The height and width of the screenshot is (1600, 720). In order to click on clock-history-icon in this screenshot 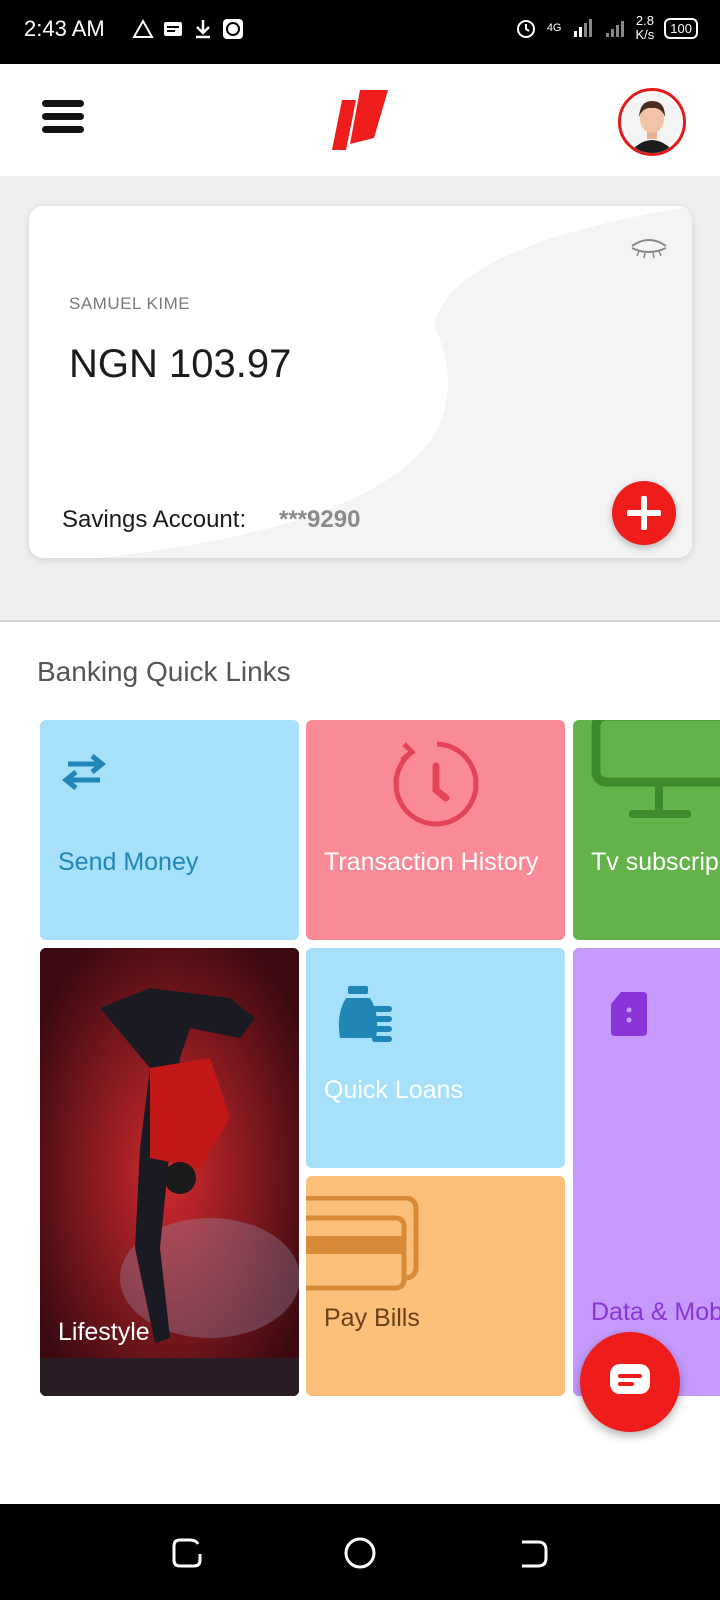, I will do `click(436, 784)`.